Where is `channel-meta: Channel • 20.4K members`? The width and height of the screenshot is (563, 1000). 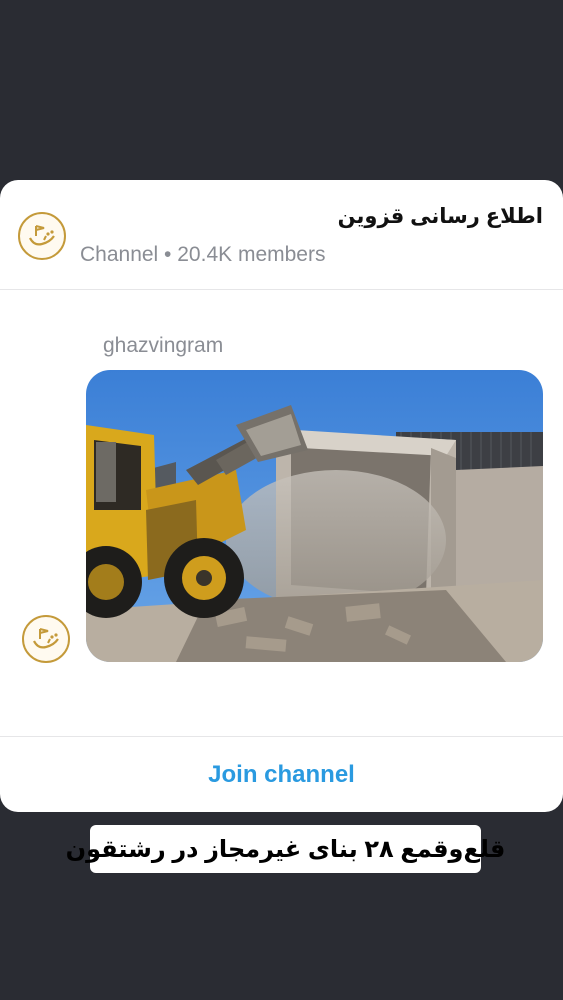 channel-meta: Channel • 20.4K members is located at coordinates (203, 254).